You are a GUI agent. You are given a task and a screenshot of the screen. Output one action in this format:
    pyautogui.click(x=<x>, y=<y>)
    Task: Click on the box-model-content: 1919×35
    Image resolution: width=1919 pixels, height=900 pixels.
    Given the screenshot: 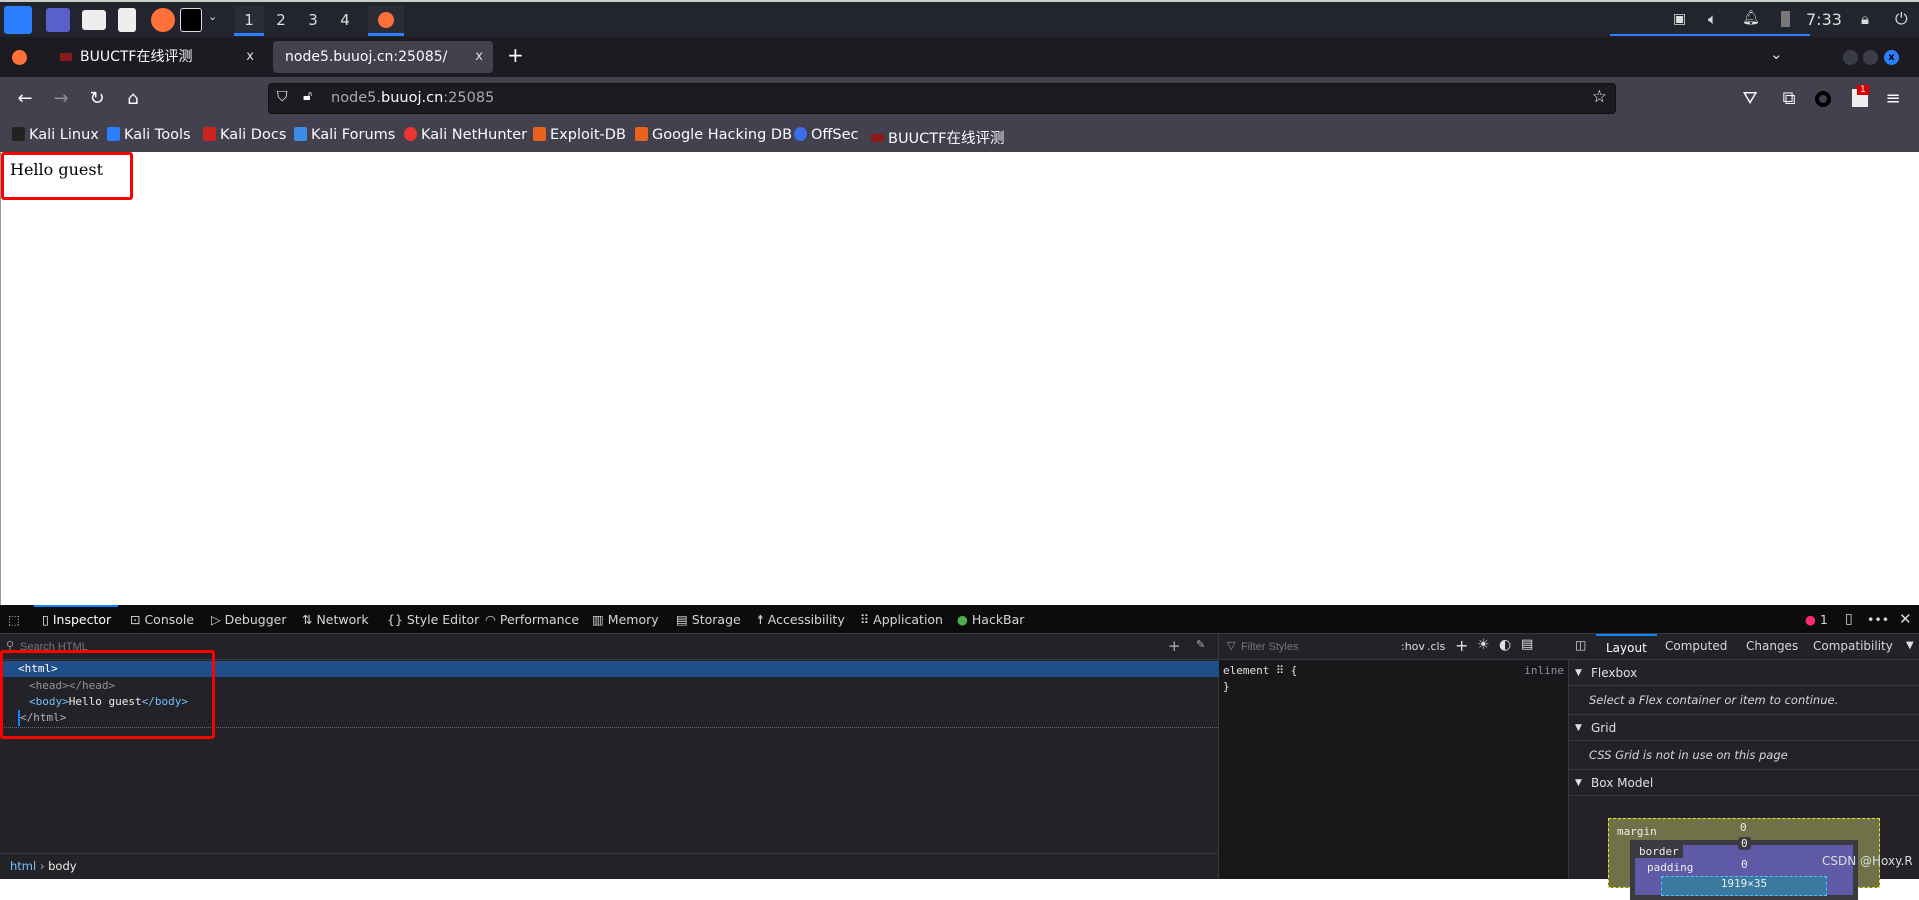 What is the action you would take?
    pyautogui.click(x=1744, y=886)
    